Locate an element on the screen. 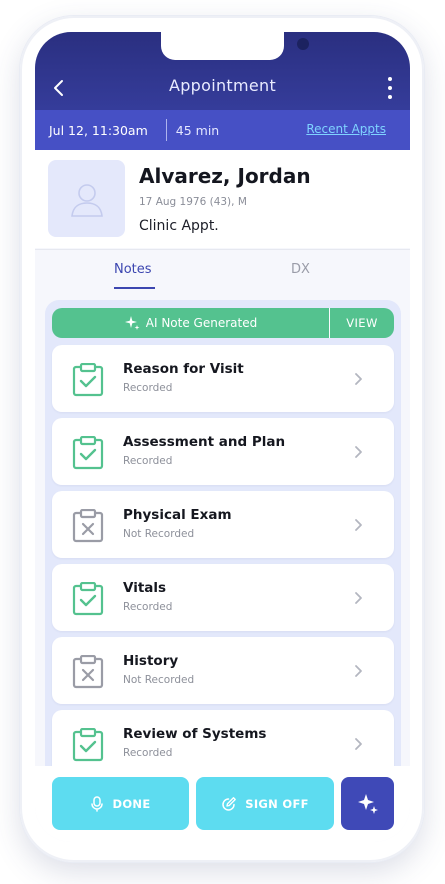  ai-note-label: AI Note Generated is located at coordinates (201, 323).